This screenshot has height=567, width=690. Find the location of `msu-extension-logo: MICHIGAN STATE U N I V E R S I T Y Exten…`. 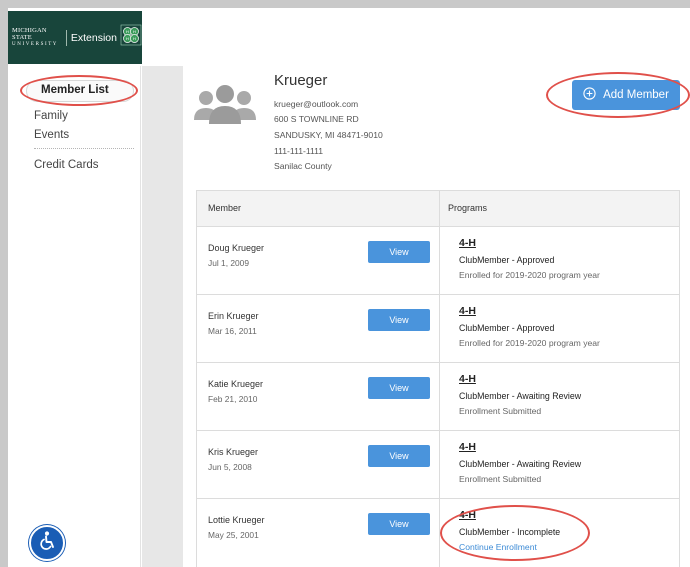

msu-extension-logo: MICHIGAN STATE U N I V E R S I T Y Exten… is located at coordinates (75, 37).